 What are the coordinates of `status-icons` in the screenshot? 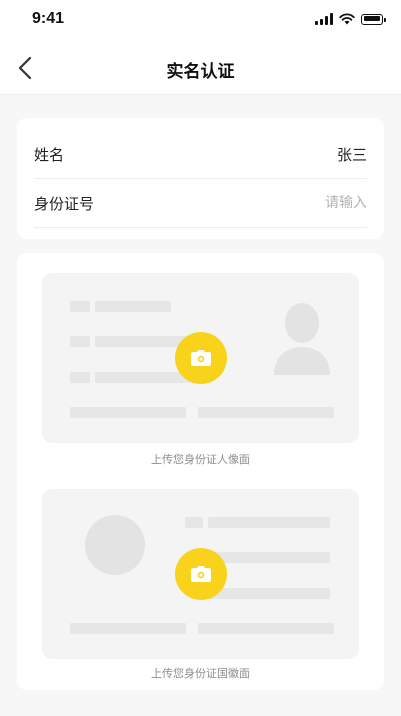 It's located at (350, 19).